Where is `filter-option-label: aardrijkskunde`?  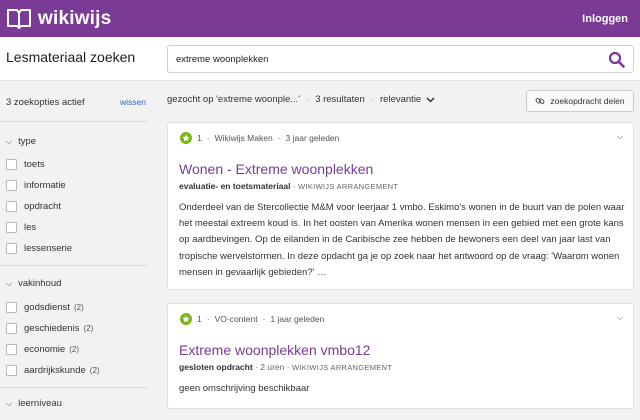 filter-option-label: aardrijkskunde is located at coordinates (55, 370).